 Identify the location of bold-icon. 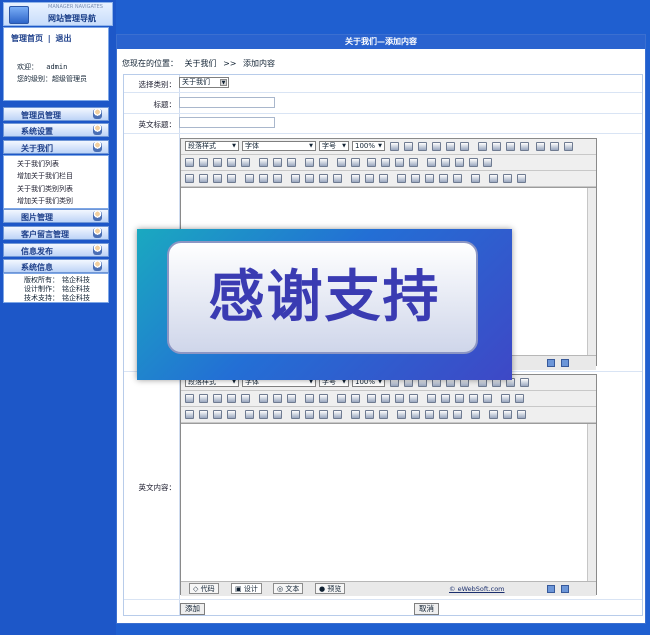
(394, 146).